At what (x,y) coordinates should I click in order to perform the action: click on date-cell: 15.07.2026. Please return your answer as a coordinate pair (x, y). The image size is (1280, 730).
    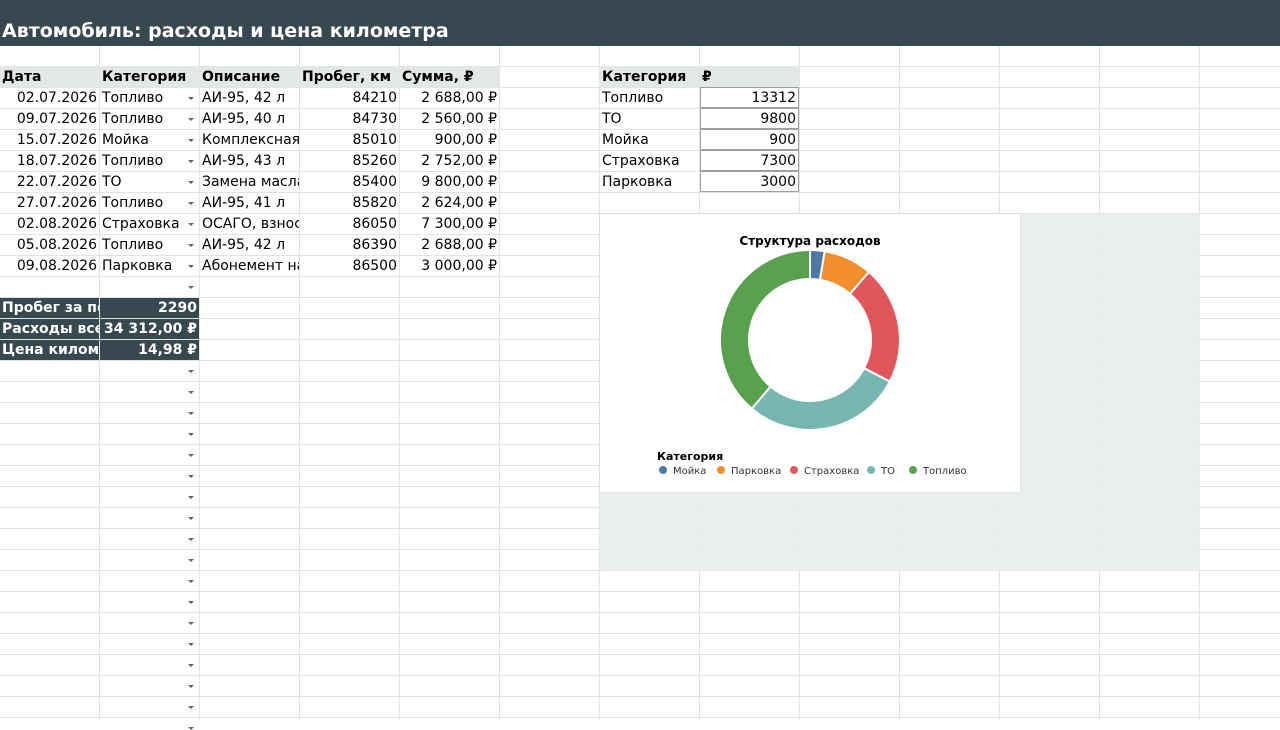
    Looking at the image, I should click on (49, 140).